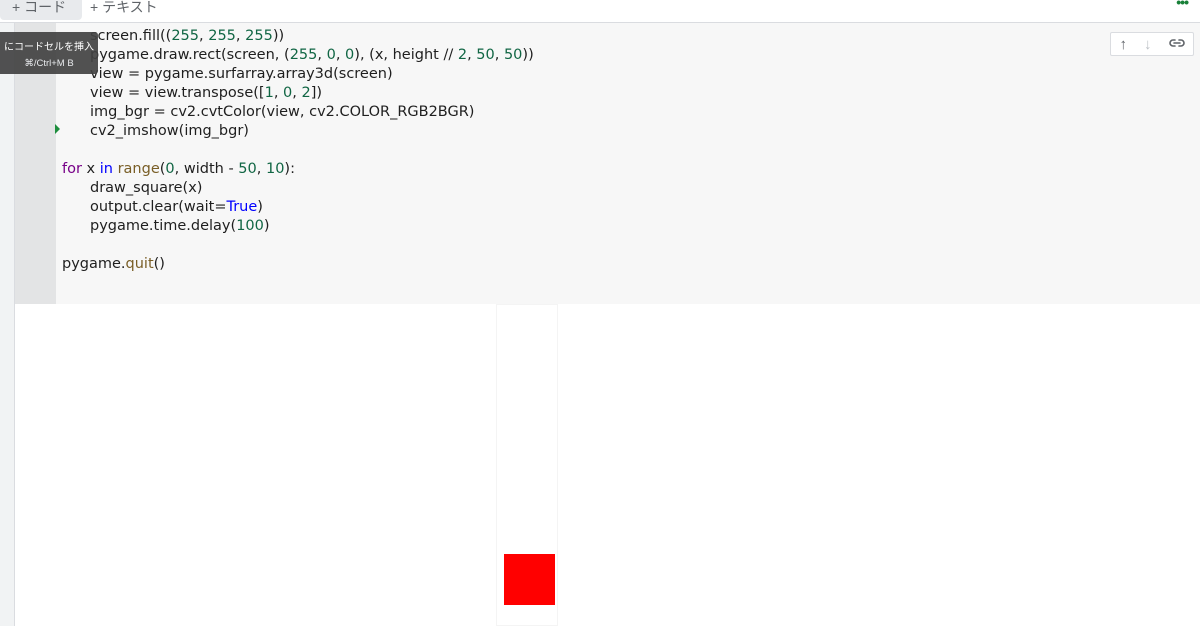 Image resolution: width=1200 pixels, height=626 pixels. I want to click on code-line: pygame.quit(), so click(298, 264).